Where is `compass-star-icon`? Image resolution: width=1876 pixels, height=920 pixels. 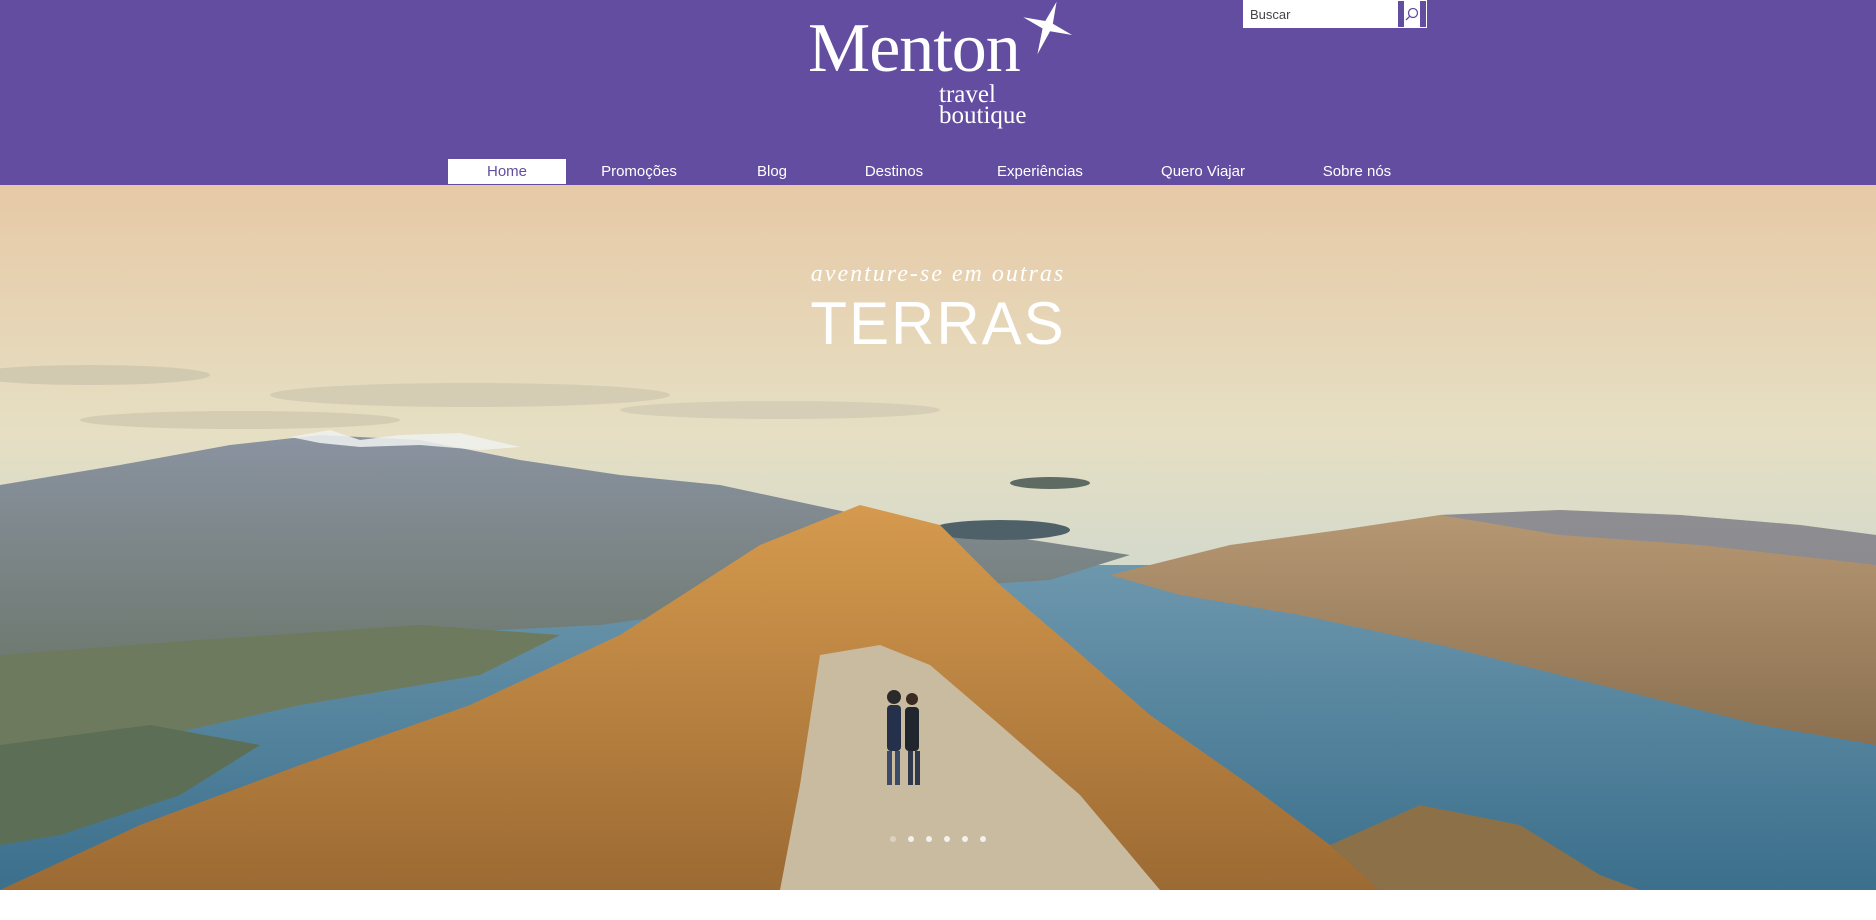
compass-star-icon is located at coordinates (1048, 28).